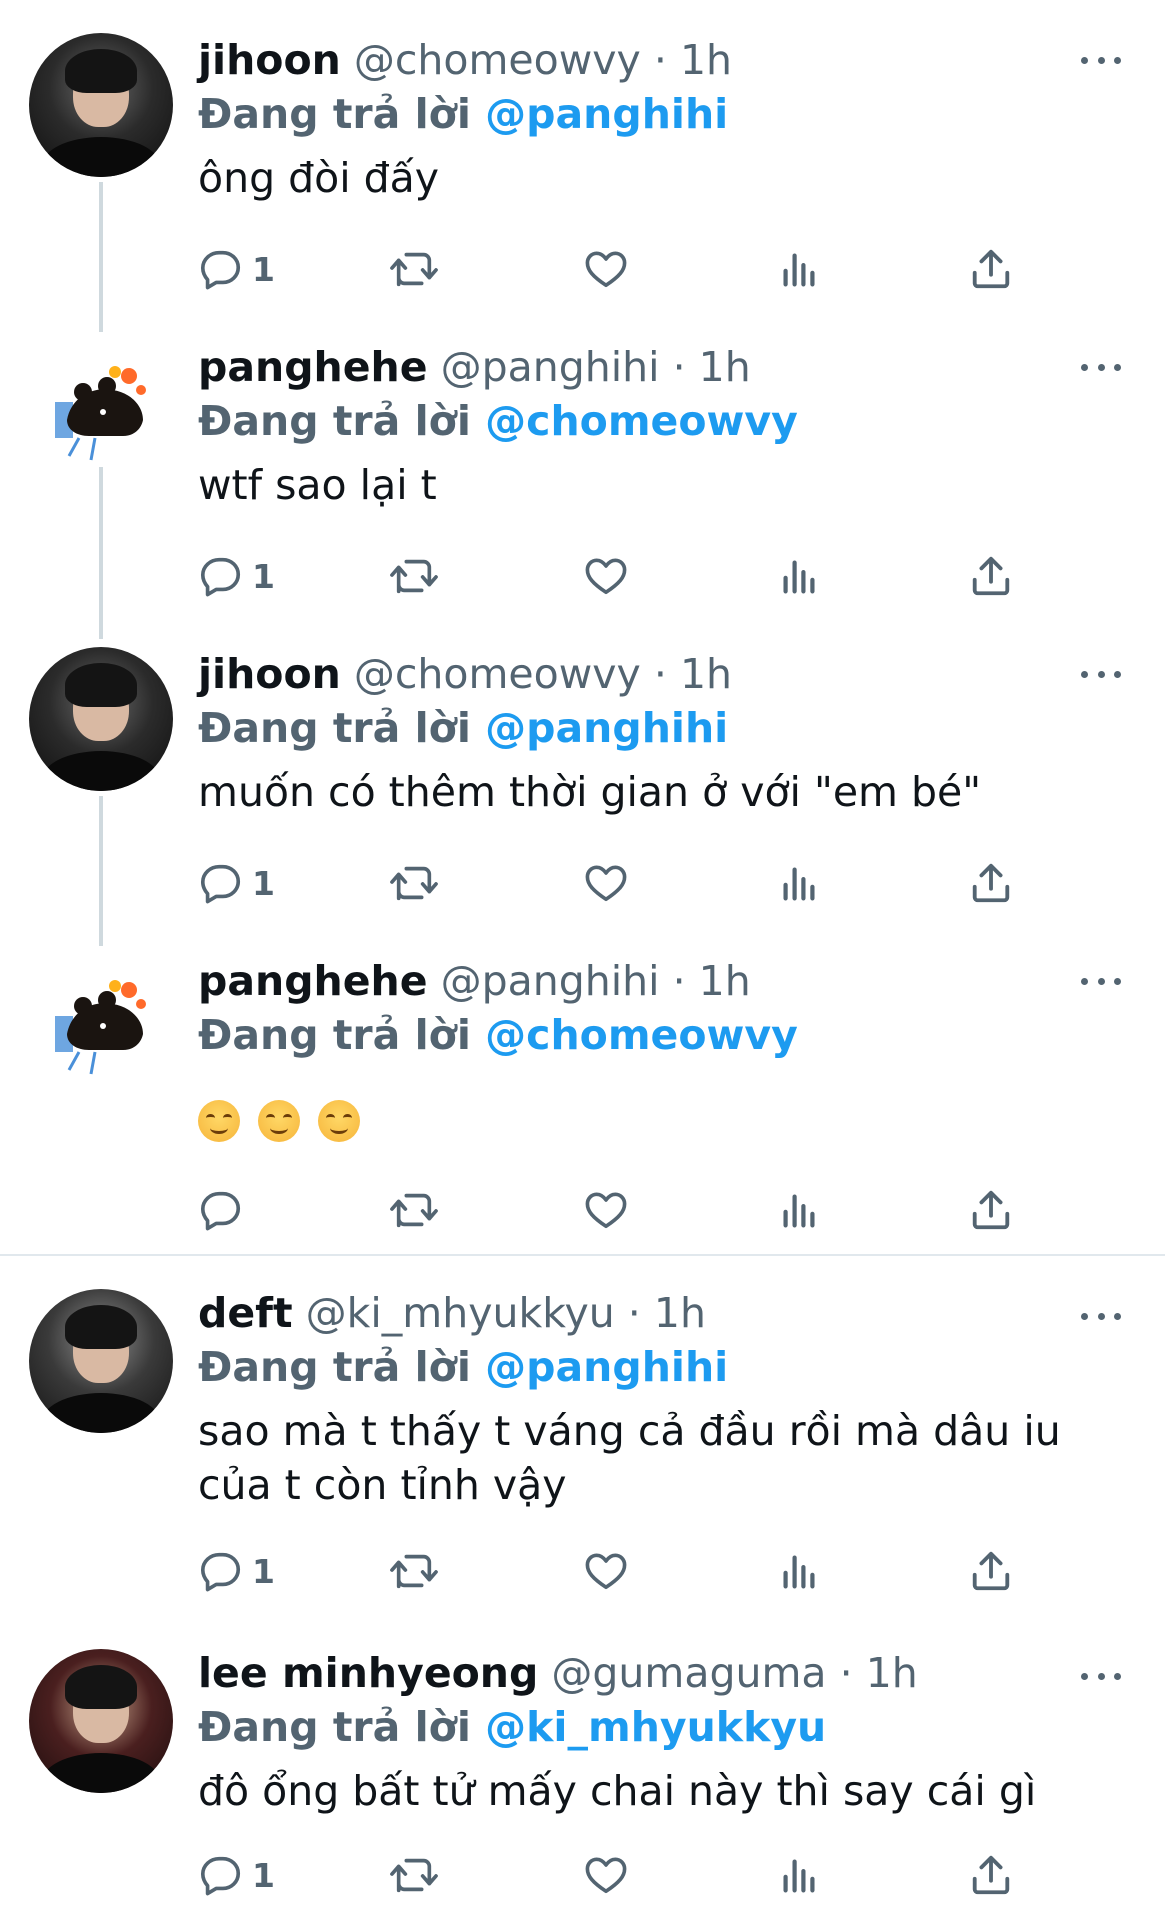 The width and height of the screenshot is (1165, 1920). Describe the element at coordinates (225, 1210) in the screenshot. I see `reply-button` at that location.